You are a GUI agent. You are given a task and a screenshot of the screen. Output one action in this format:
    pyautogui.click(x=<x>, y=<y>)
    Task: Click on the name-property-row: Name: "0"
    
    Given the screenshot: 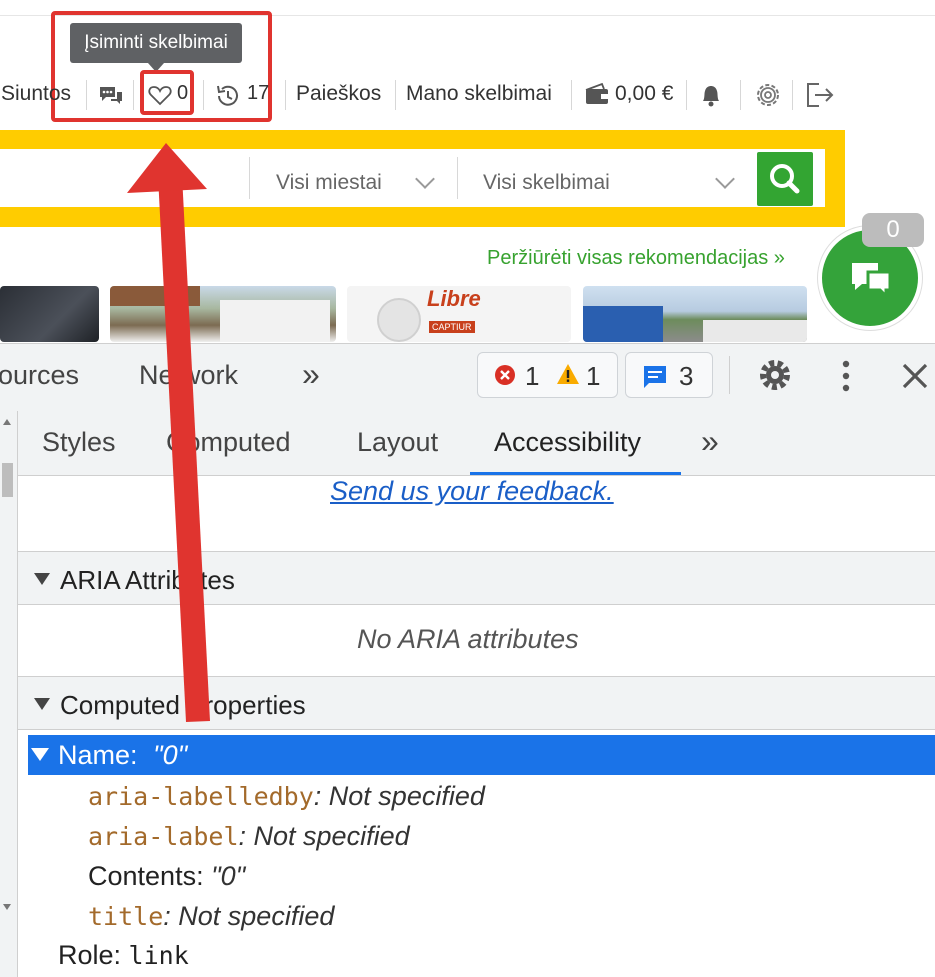 What is the action you would take?
    pyautogui.click(x=481, y=755)
    